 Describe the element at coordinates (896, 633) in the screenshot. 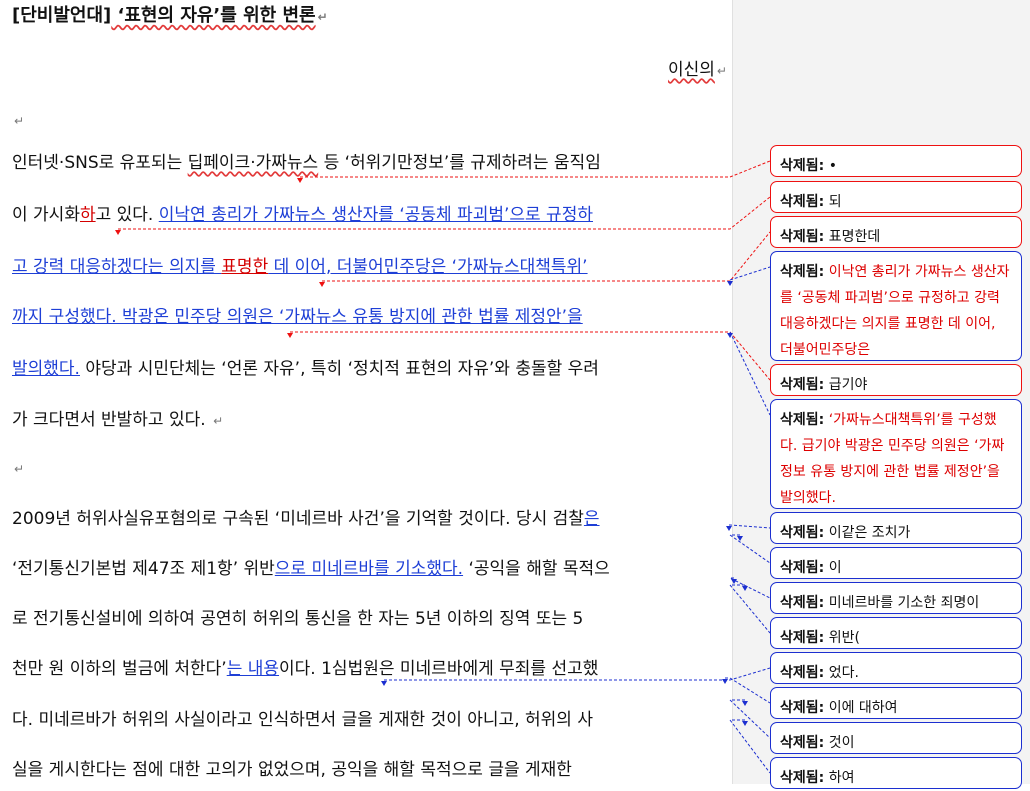

I see `deletion-comment-balloon: 삭제됨: 위반(` at that location.